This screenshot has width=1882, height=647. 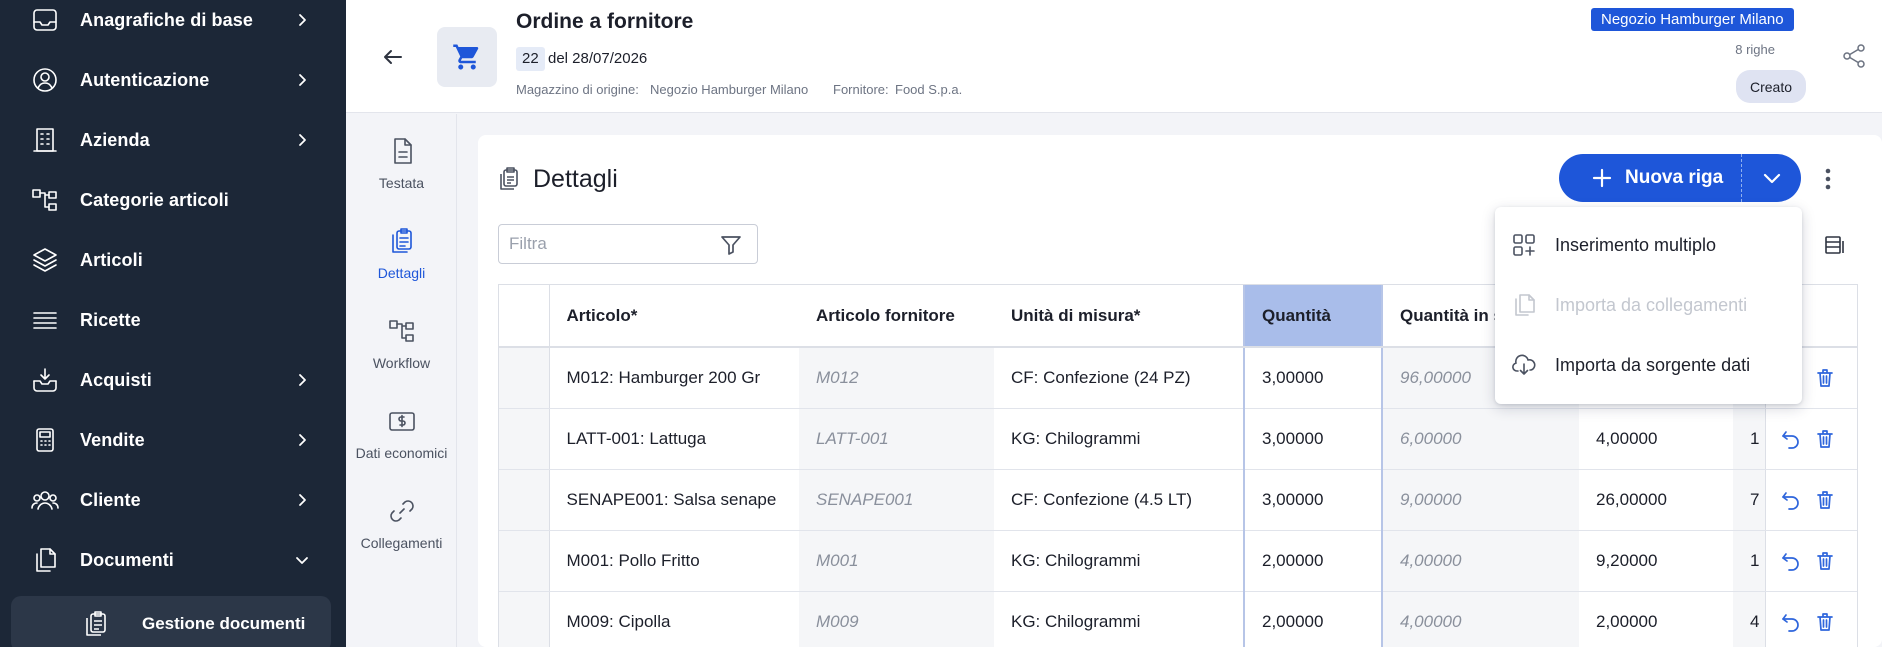 What do you see at coordinates (173, 560) in the screenshot?
I see `sidebar-item-documenti: Documenti` at bounding box center [173, 560].